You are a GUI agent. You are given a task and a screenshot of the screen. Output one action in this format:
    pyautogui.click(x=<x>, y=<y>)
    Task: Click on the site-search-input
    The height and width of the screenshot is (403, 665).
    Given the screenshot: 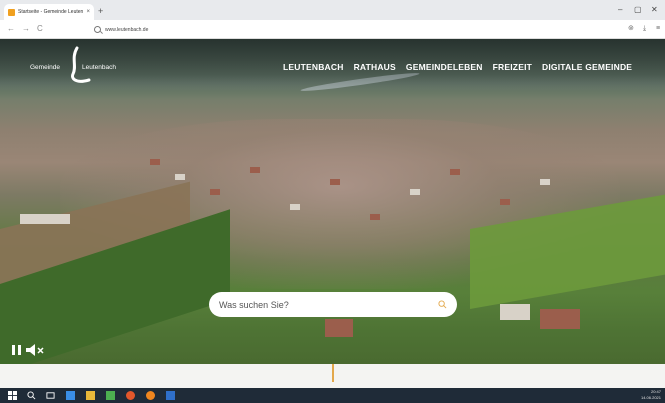 What is the action you would take?
    pyautogui.click(x=328, y=304)
    